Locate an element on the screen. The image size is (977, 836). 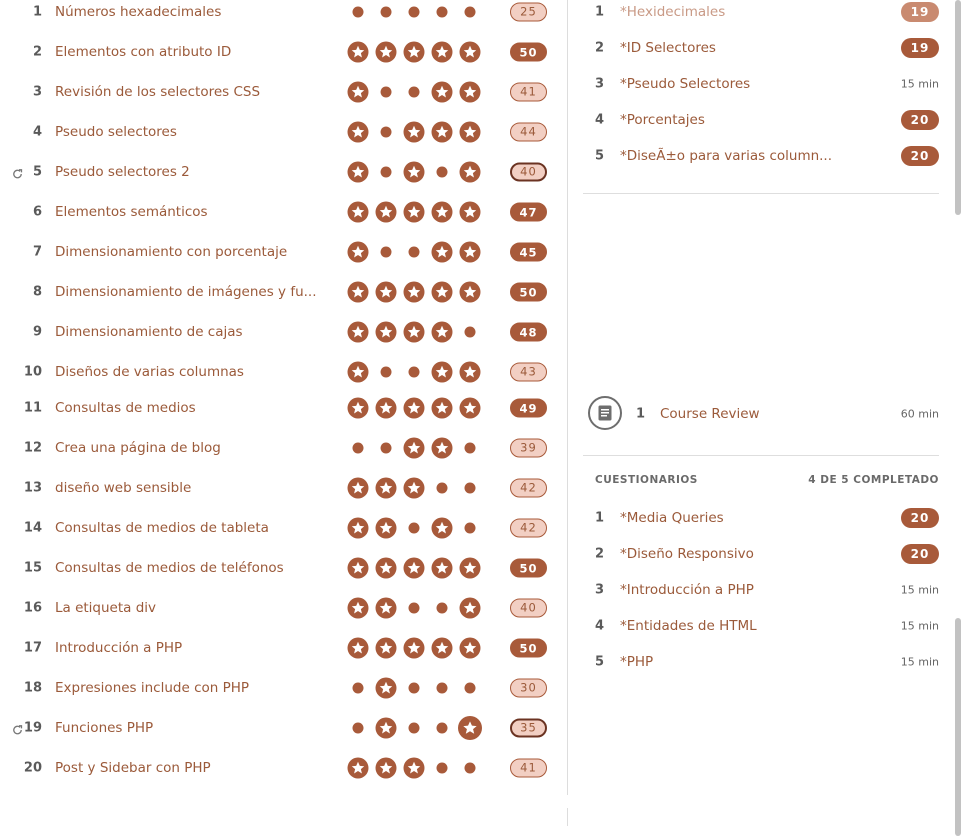
lesson-row: 13 diseño web sensible 42 is located at coordinates (283, 488).